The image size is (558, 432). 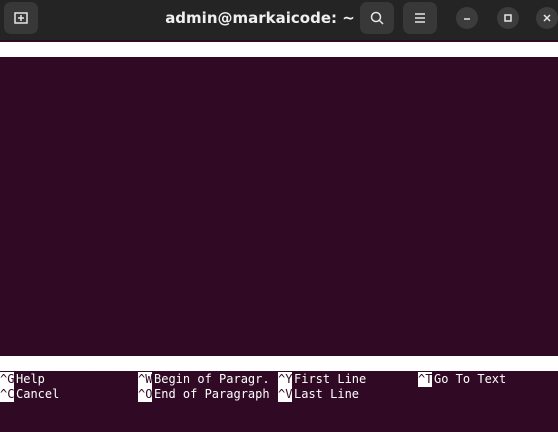 I want to click on shortcut-label: End of Paragraph, so click(x=212, y=394).